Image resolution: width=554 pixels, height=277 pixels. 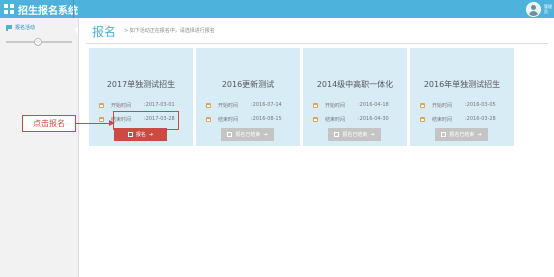 I want to click on start-time-row: 开始时间 :2016-07-14, so click(x=244, y=105).